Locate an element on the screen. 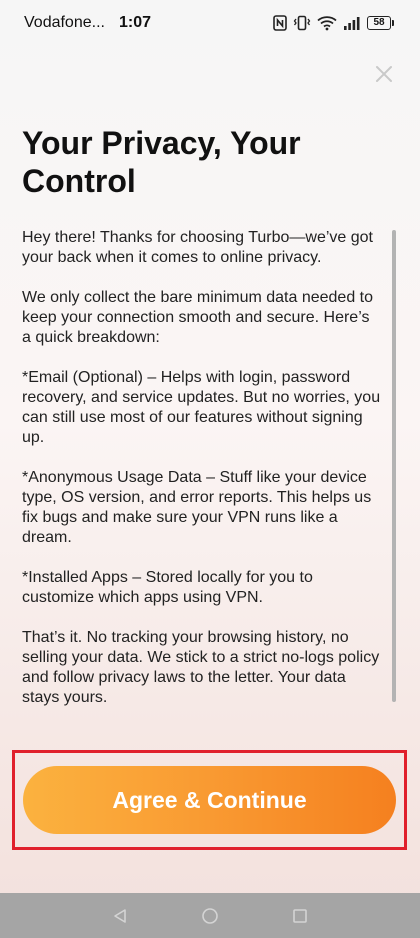 The height and width of the screenshot is (938, 420). scrollbar is located at coordinates (394, 474).